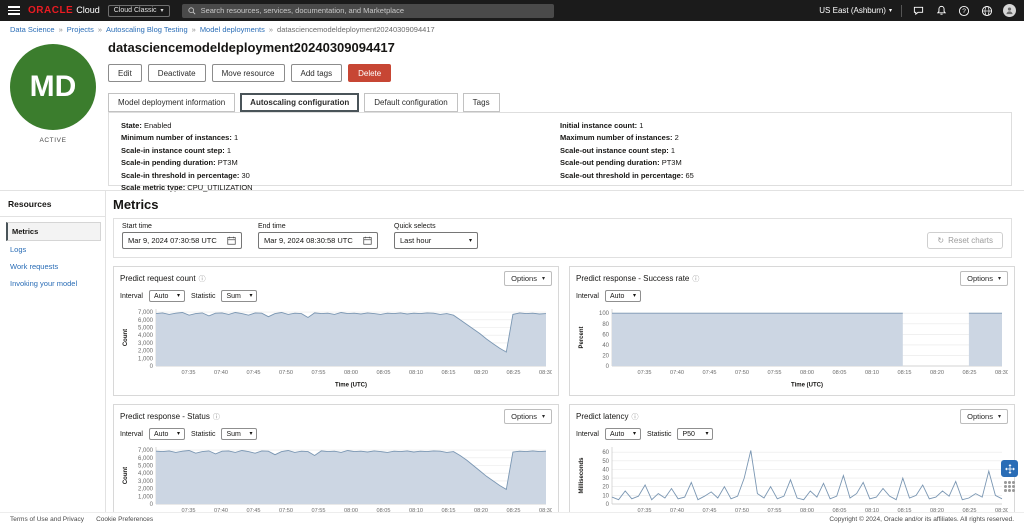 Image resolution: width=1024 pixels, height=526 pixels. What do you see at coordinates (1009, 10) in the screenshot?
I see `user-profile-icon` at bounding box center [1009, 10].